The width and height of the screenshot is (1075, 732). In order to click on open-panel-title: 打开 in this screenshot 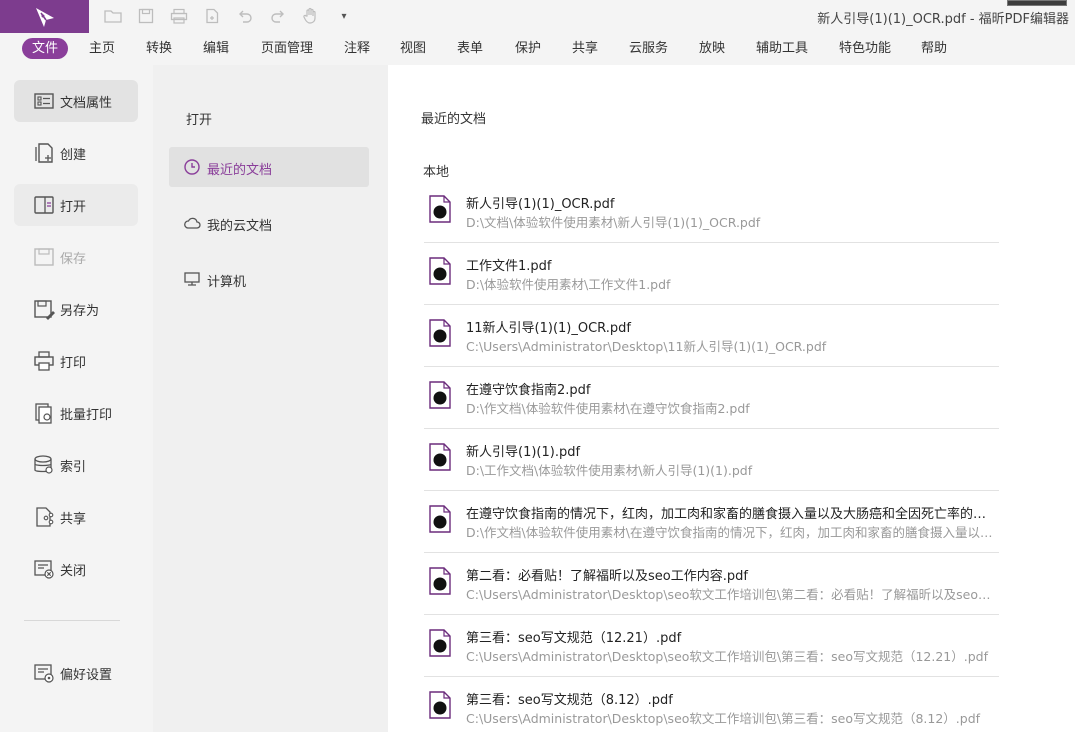, I will do `click(199, 120)`.